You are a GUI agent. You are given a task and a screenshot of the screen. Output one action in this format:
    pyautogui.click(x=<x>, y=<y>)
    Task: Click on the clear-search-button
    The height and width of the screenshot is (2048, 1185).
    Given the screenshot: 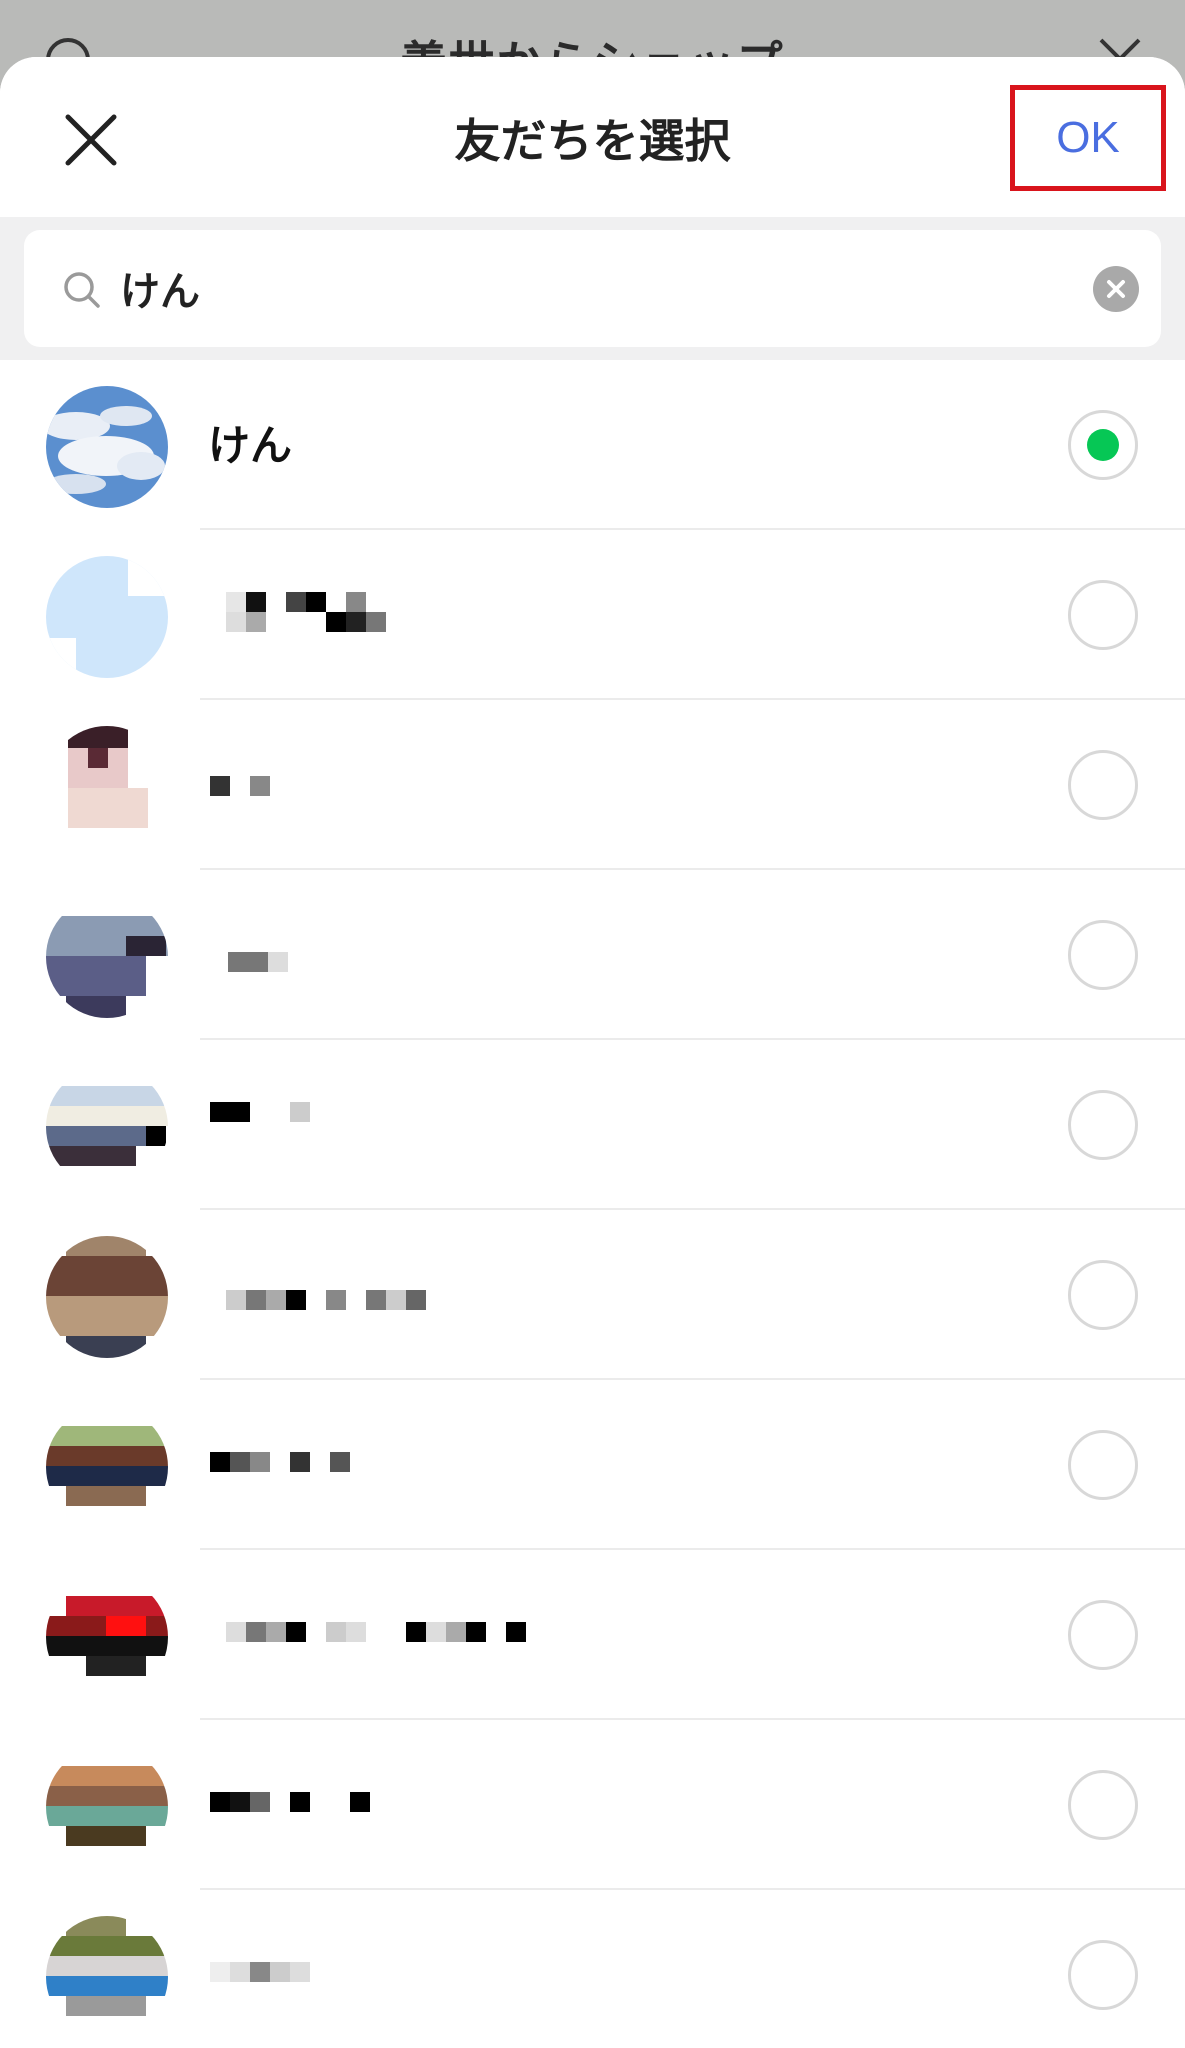 What is the action you would take?
    pyautogui.click(x=1116, y=289)
    